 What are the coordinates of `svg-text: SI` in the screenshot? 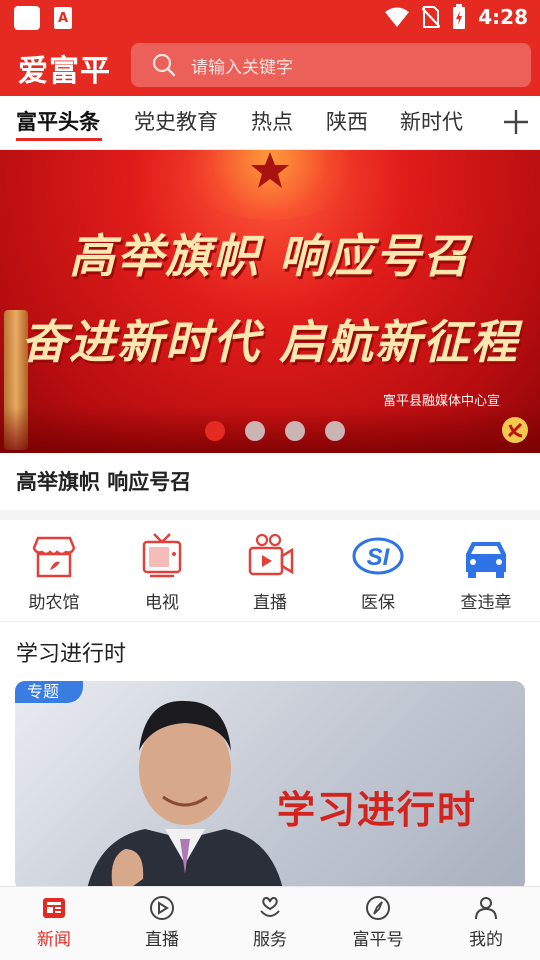 It's located at (379, 557).